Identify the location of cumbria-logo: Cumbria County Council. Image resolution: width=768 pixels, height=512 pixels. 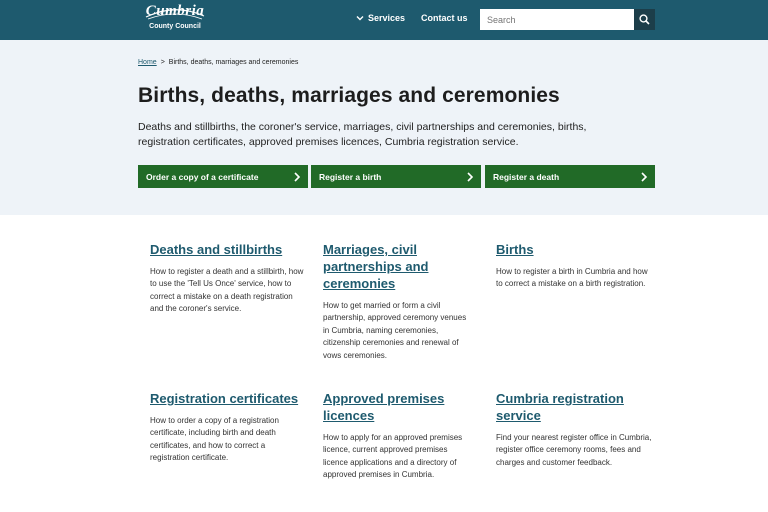
(175, 20).